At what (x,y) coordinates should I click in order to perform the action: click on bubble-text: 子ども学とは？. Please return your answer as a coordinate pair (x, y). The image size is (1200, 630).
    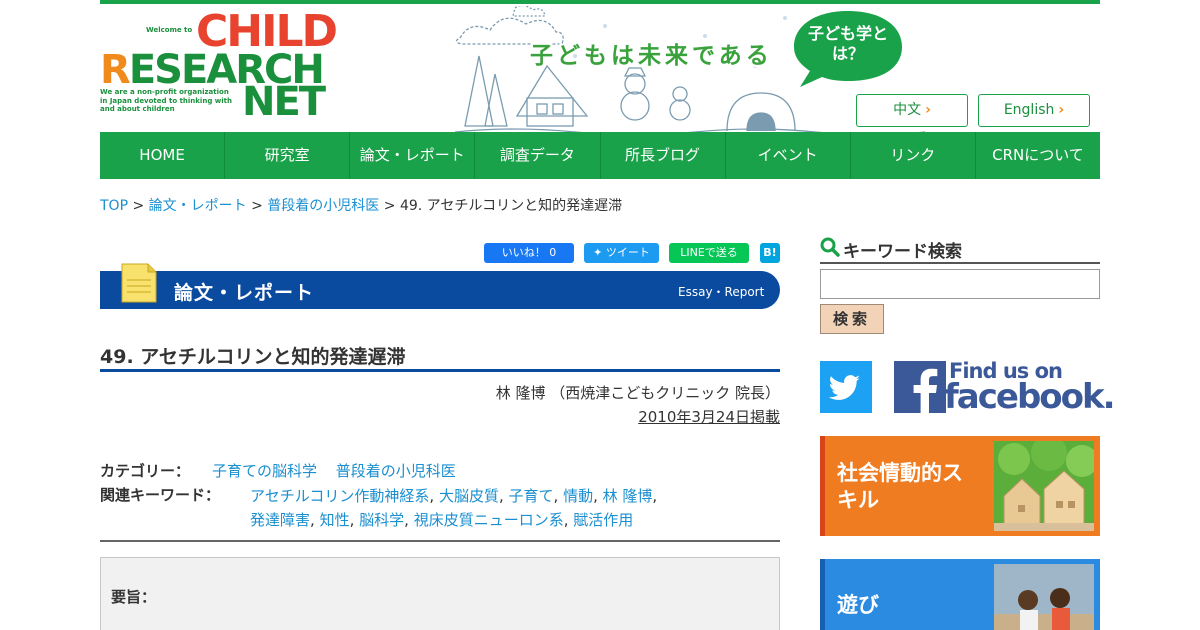
    Looking at the image, I should click on (848, 44).